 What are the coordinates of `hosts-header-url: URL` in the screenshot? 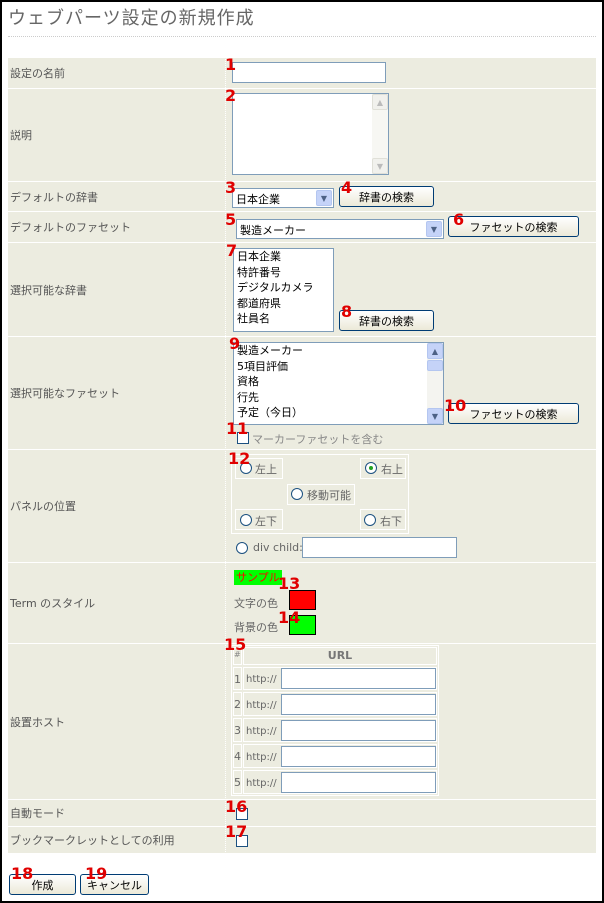 It's located at (340, 656).